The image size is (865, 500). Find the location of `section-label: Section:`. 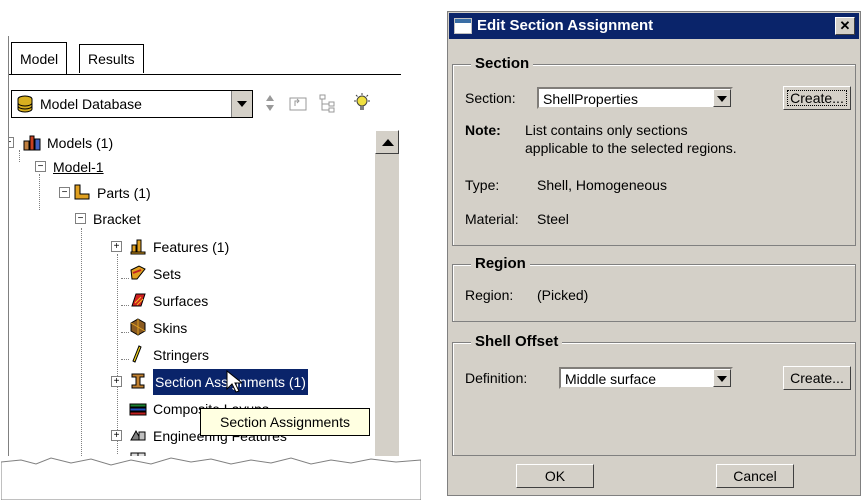

section-label: Section: is located at coordinates (490, 98).